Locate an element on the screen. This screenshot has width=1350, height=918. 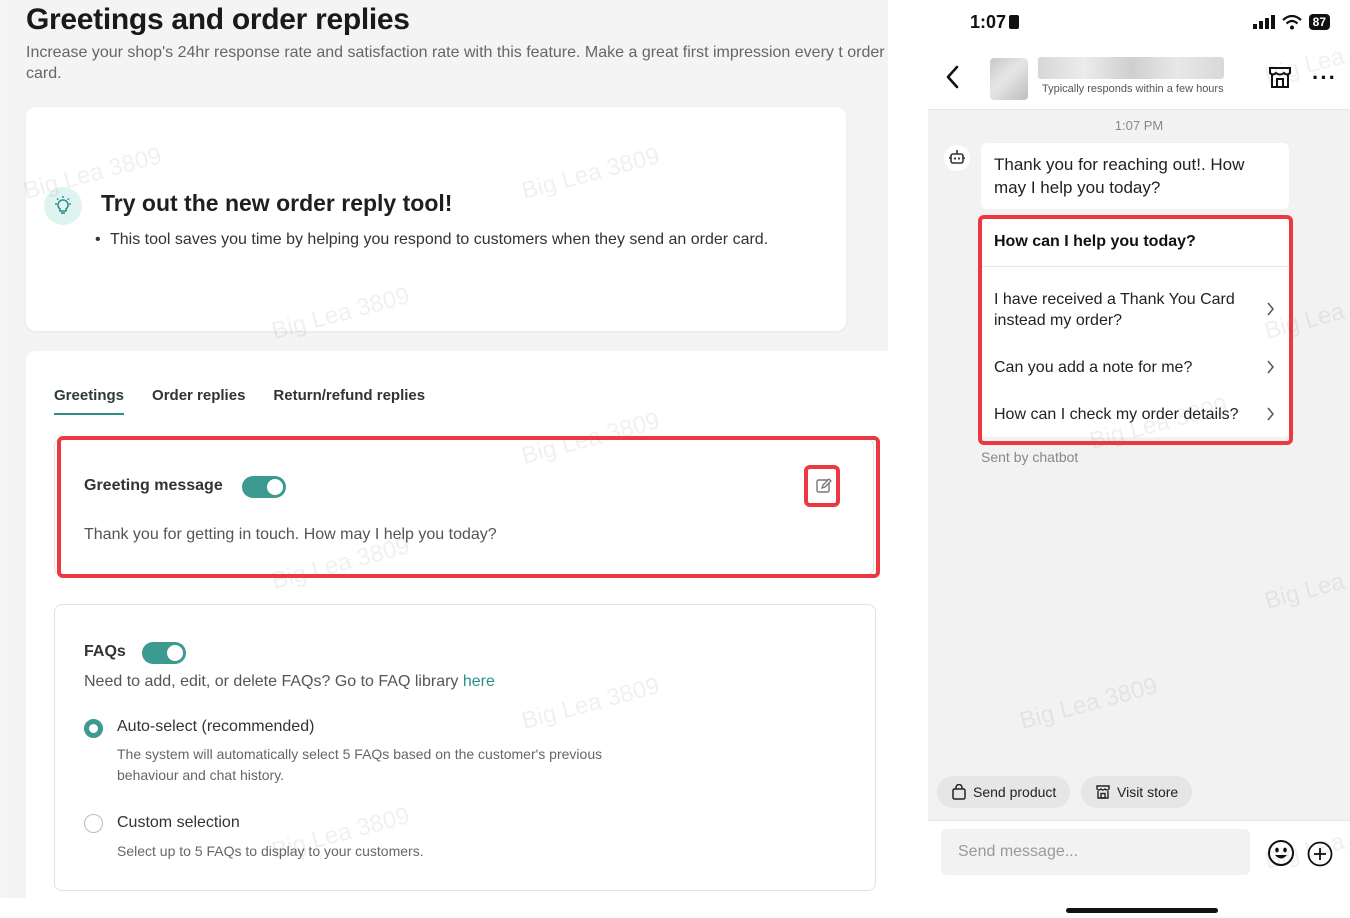
send-product-label: Send product is located at coordinates (1015, 792).